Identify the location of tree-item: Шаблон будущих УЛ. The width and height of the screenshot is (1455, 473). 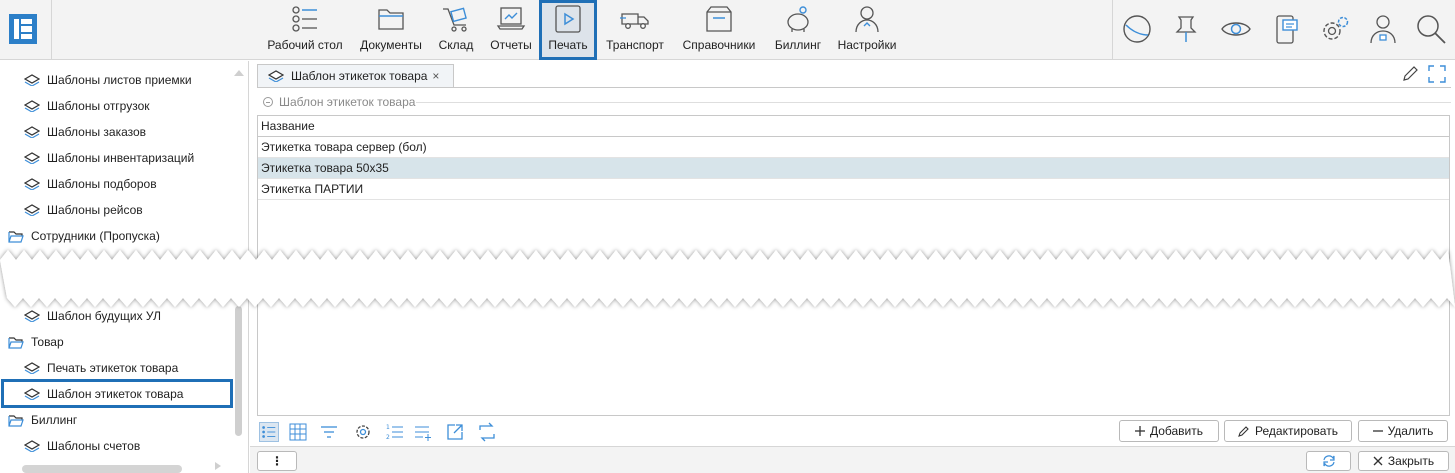
(92, 316).